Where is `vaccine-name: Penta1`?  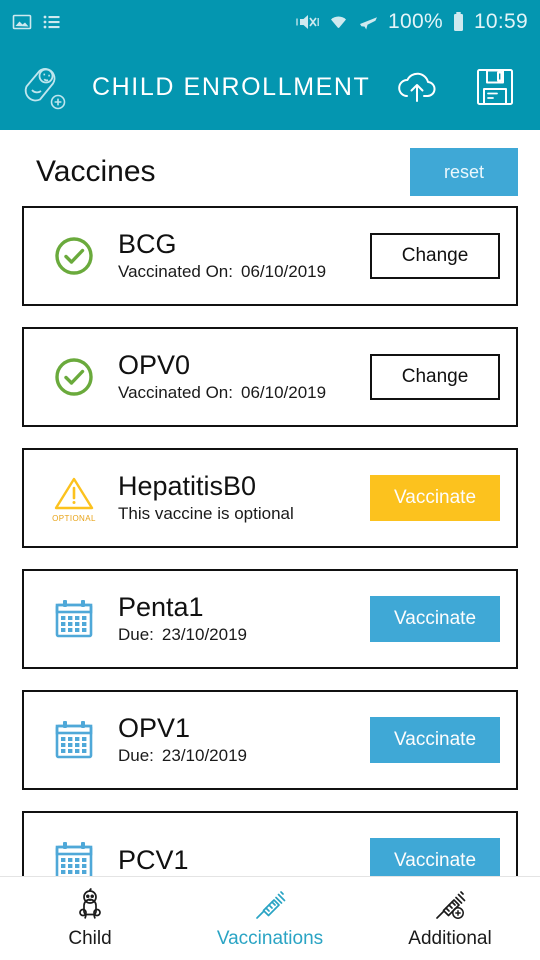
vaccine-name: Penta1 is located at coordinates (161, 607).